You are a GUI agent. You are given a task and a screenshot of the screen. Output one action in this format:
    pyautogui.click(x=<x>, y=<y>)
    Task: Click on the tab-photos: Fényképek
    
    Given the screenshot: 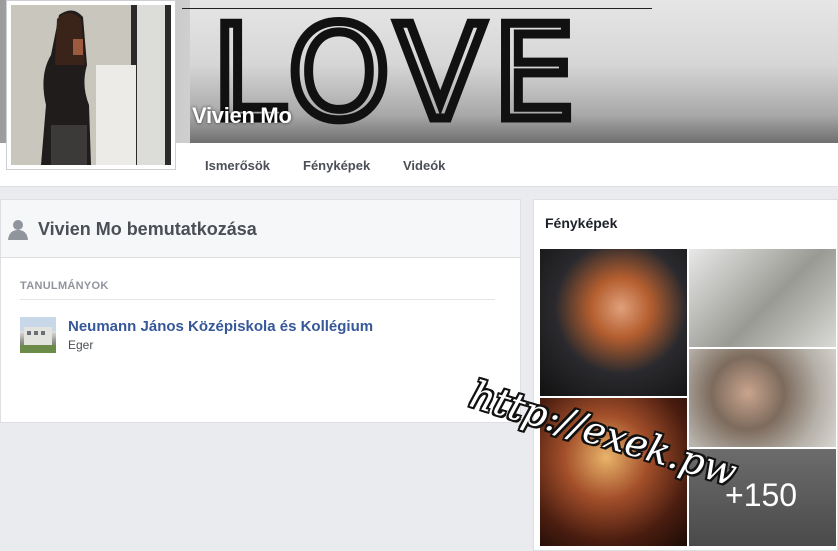 What is the action you would take?
    pyautogui.click(x=336, y=165)
    